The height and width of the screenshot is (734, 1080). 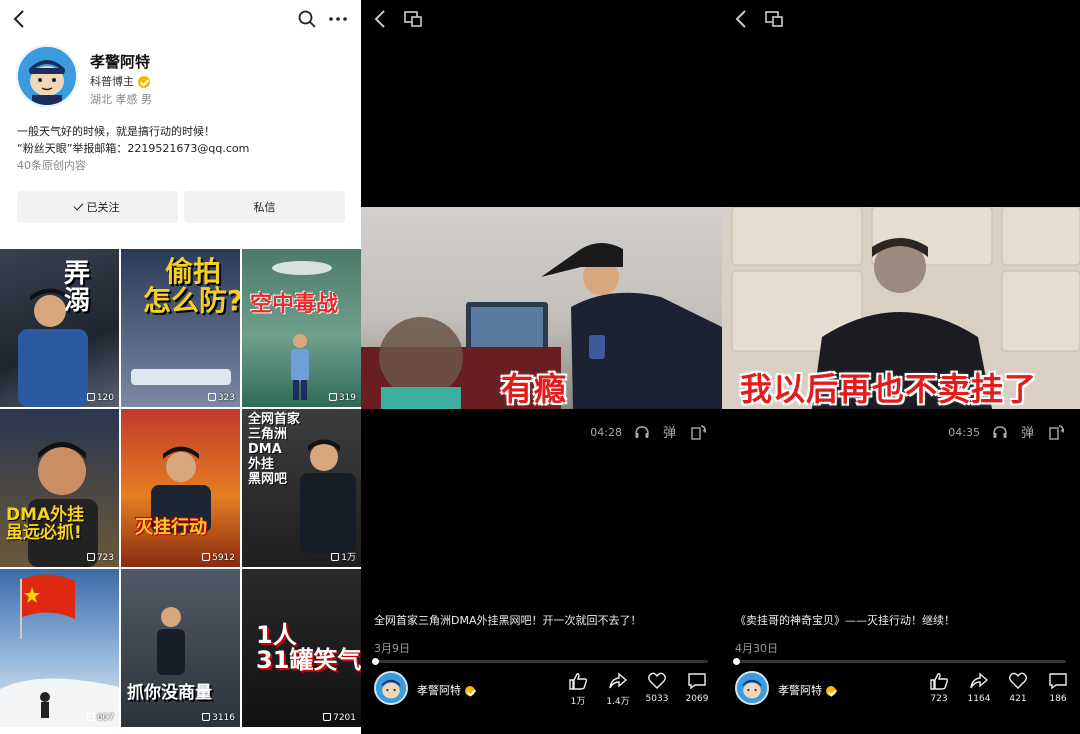 What do you see at coordinates (308, 648) in the screenshot?
I see `thumbnail-title: 1人 31罐笑气` at bounding box center [308, 648].